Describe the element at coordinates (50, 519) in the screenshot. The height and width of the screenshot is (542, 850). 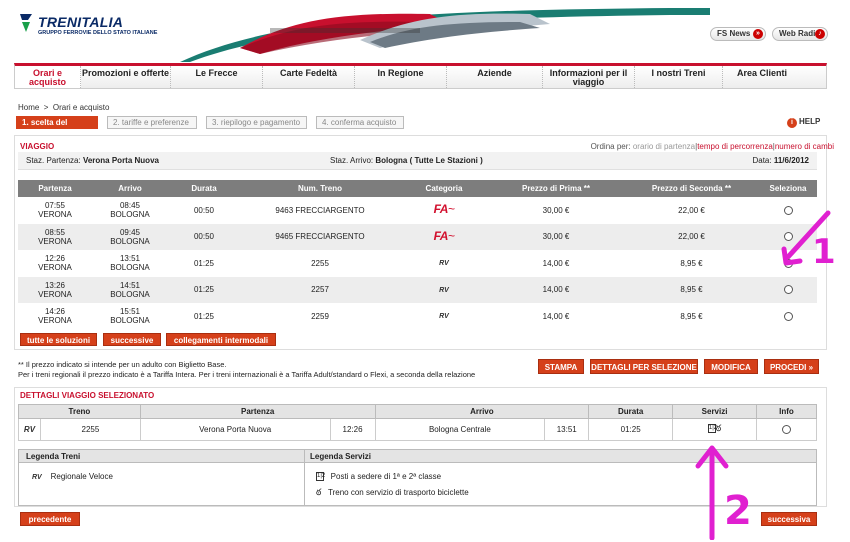
I see `precedente-button: precedente` at that location.